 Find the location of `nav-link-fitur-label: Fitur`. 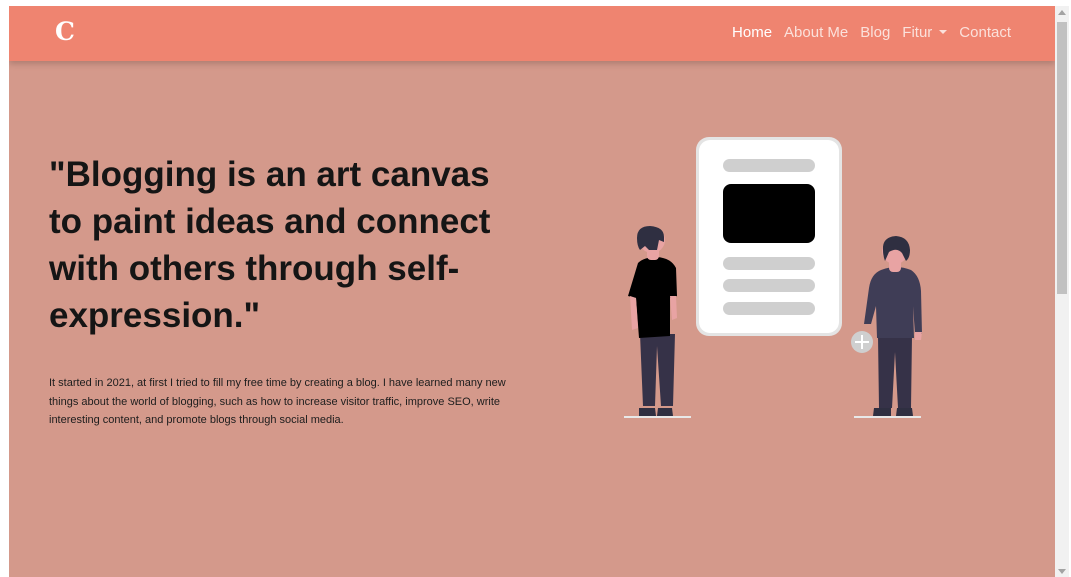

nav-link-fitur-label: Fitur is located at coordinates (917, 32).